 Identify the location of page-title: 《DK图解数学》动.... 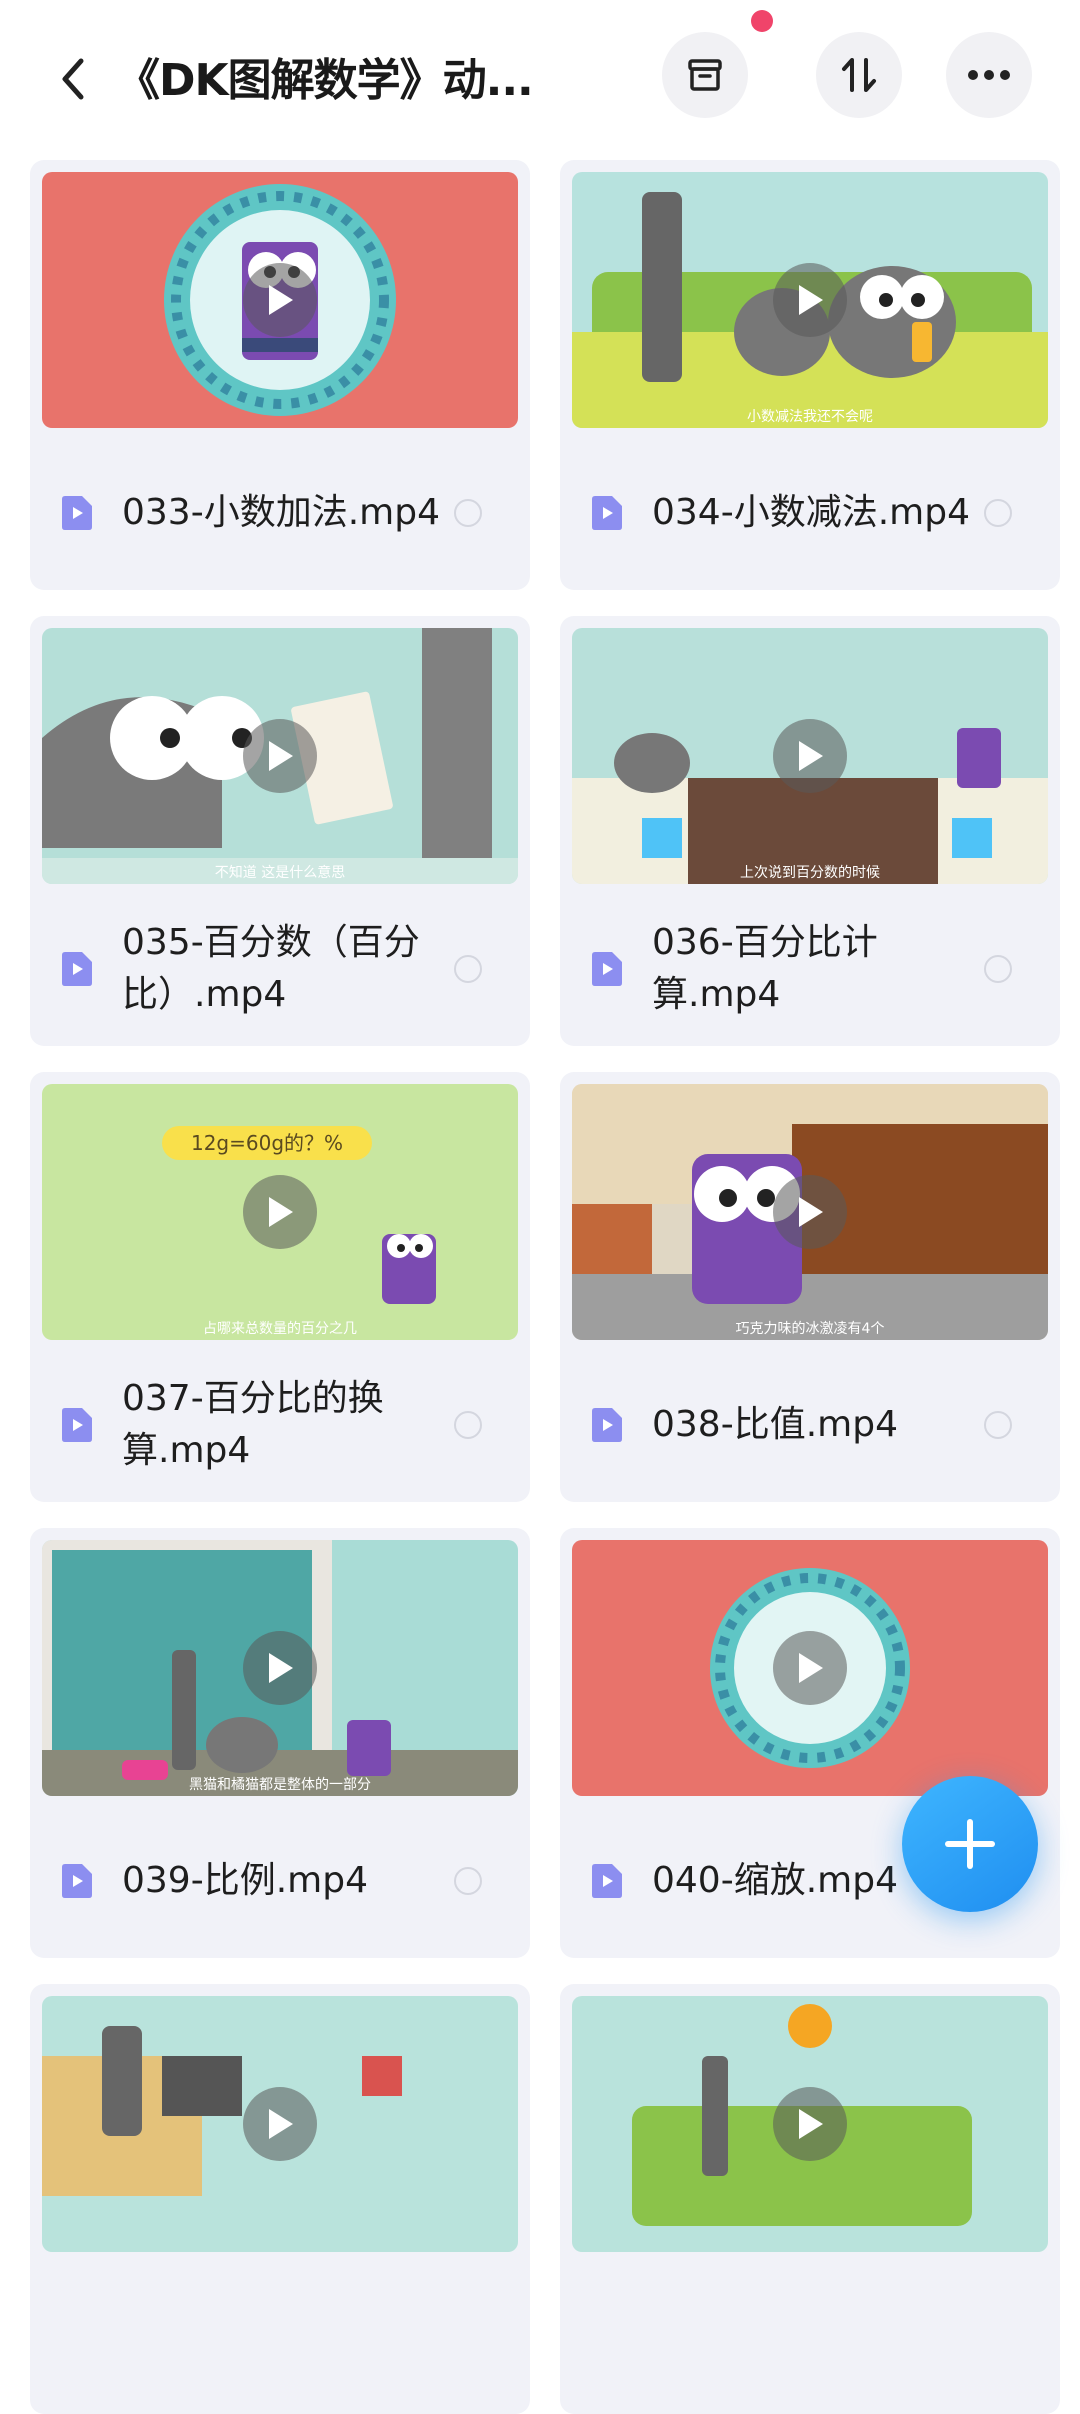
(325, 80).